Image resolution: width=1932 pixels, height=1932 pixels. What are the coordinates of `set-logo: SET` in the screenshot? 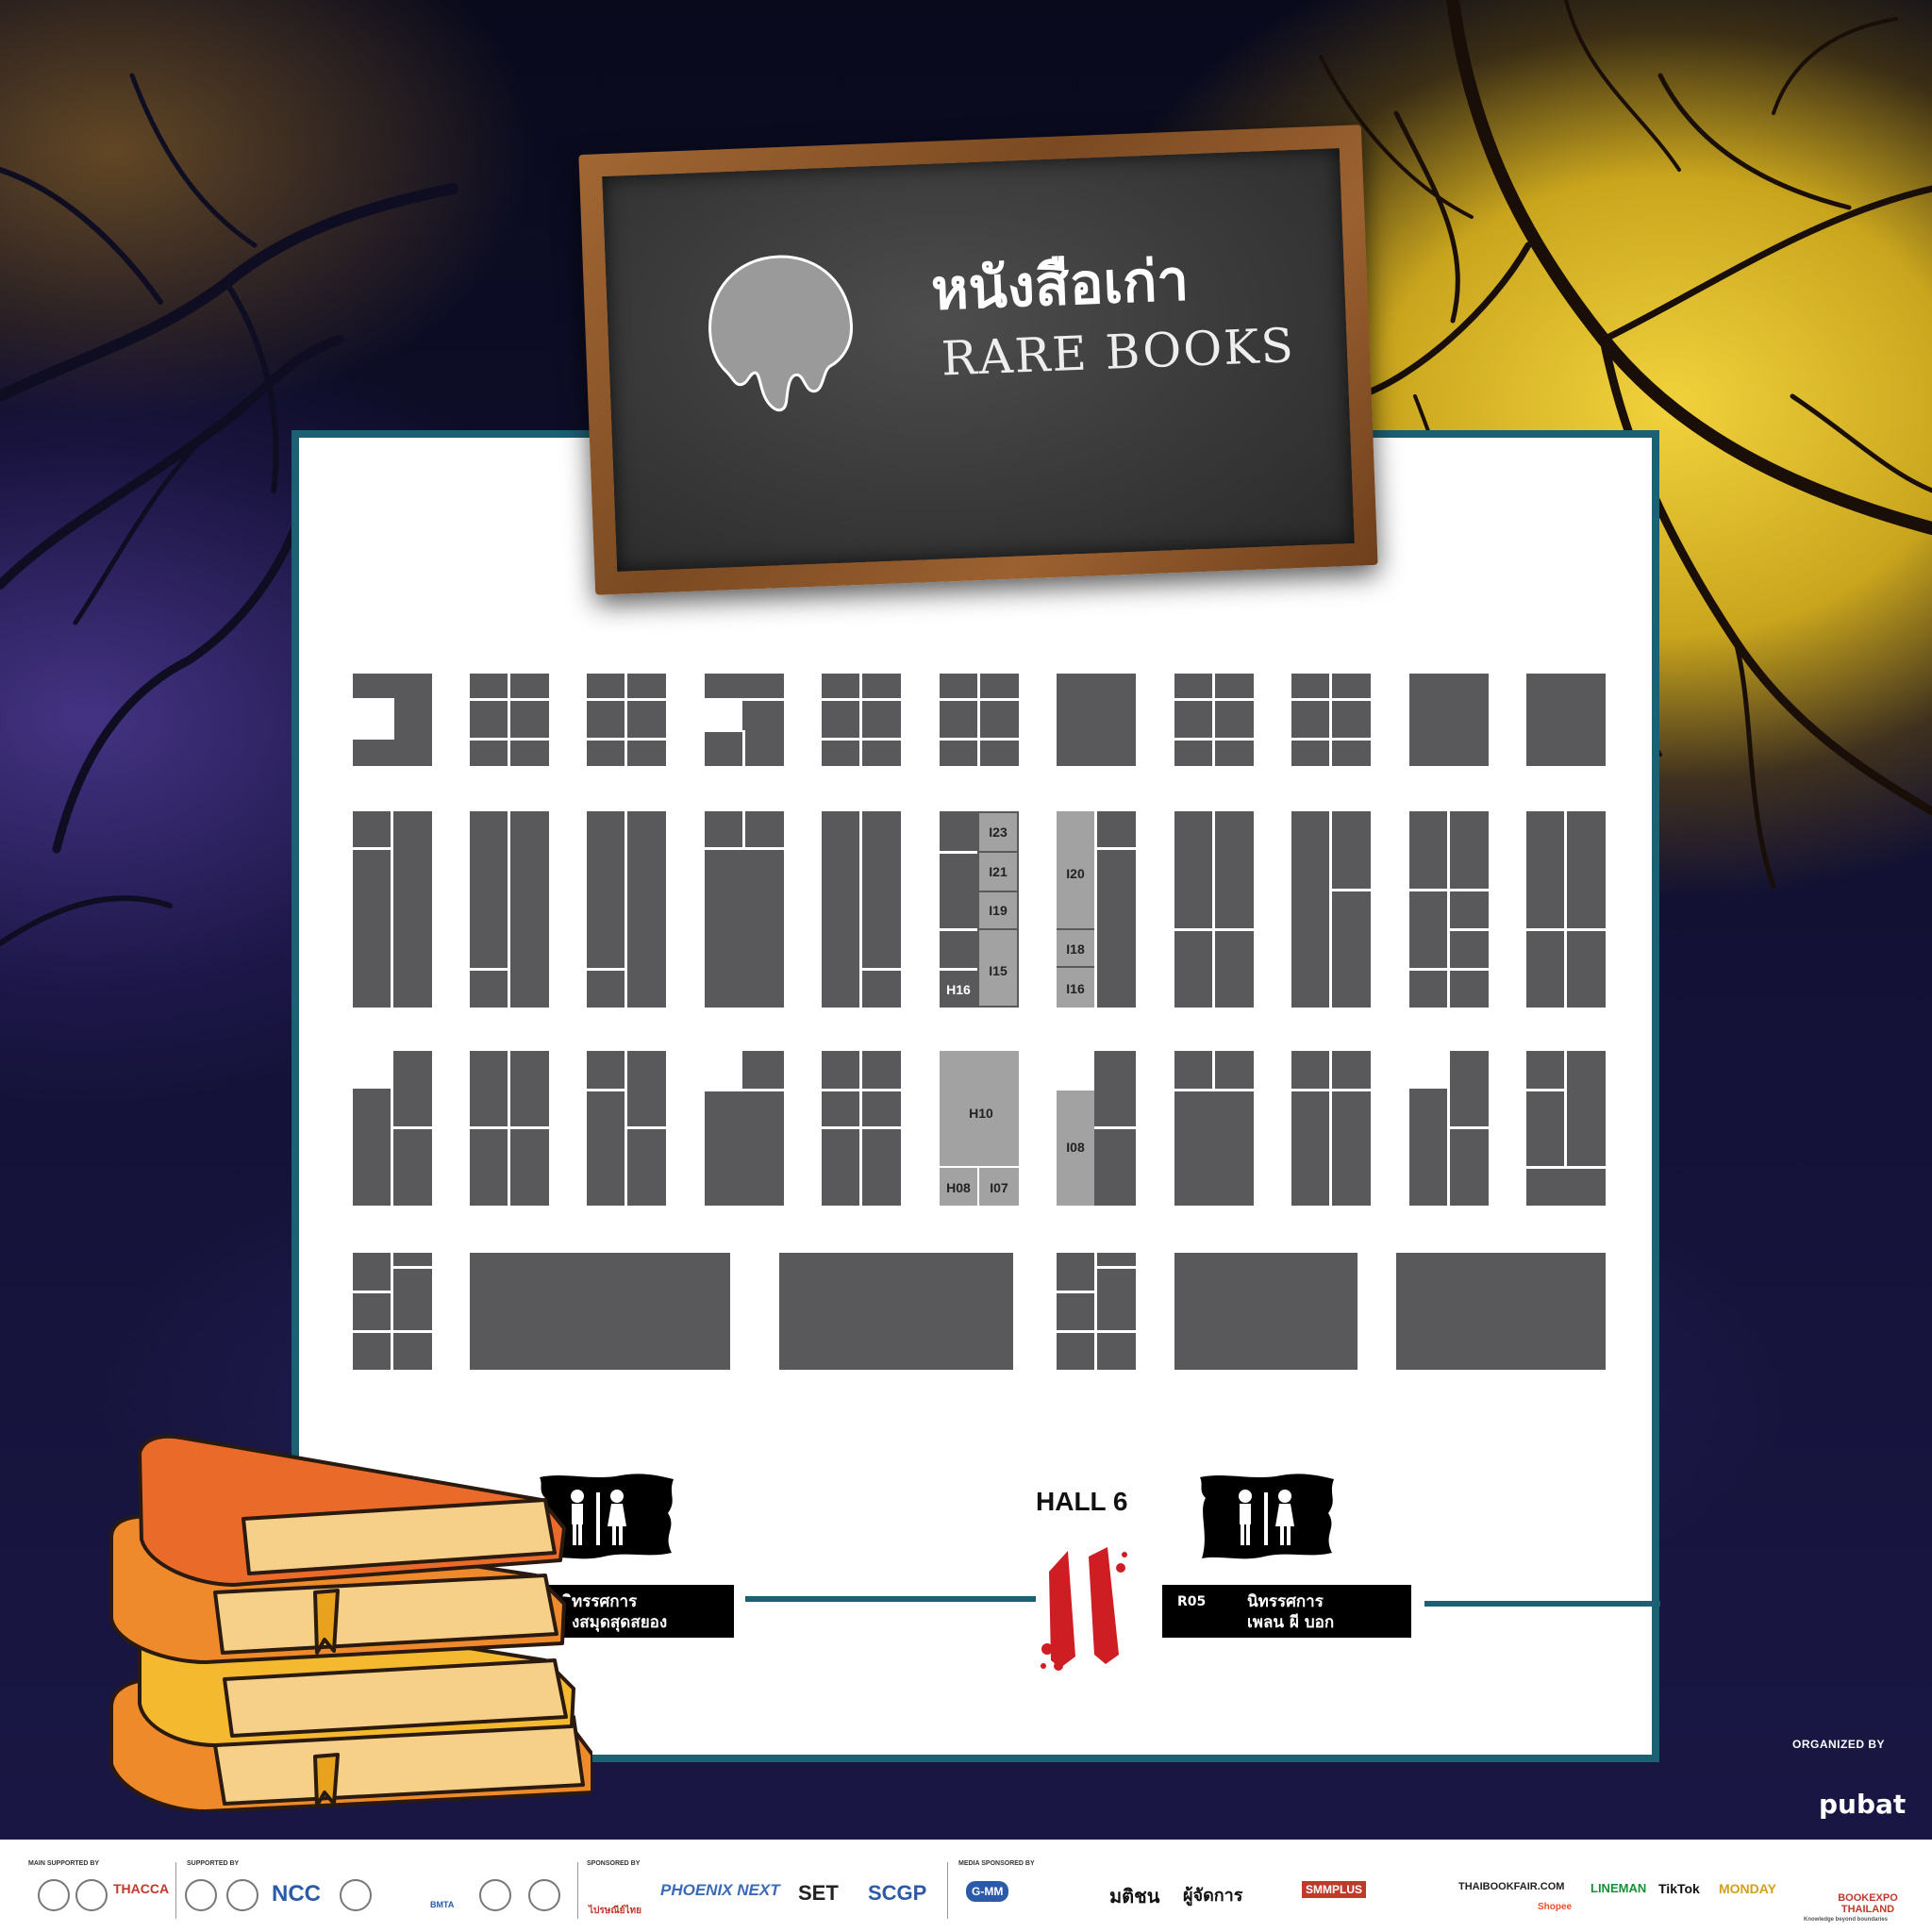 It's located at (818, 1893).